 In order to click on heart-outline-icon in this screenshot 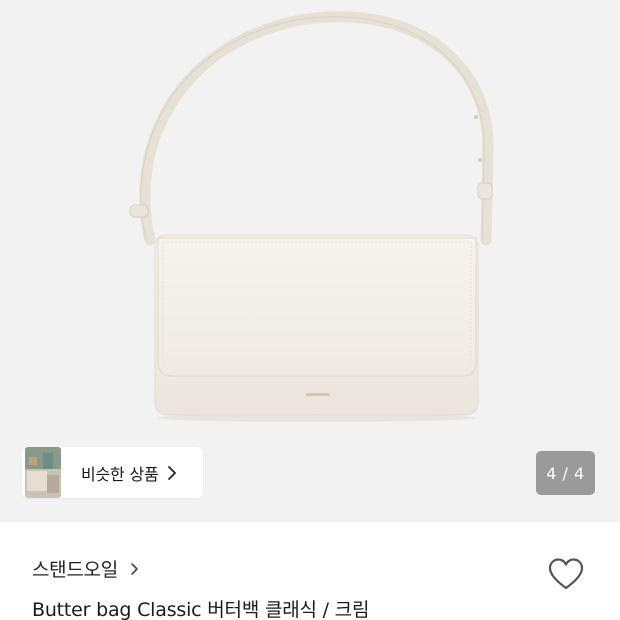, I will do `click(566, 574)`.